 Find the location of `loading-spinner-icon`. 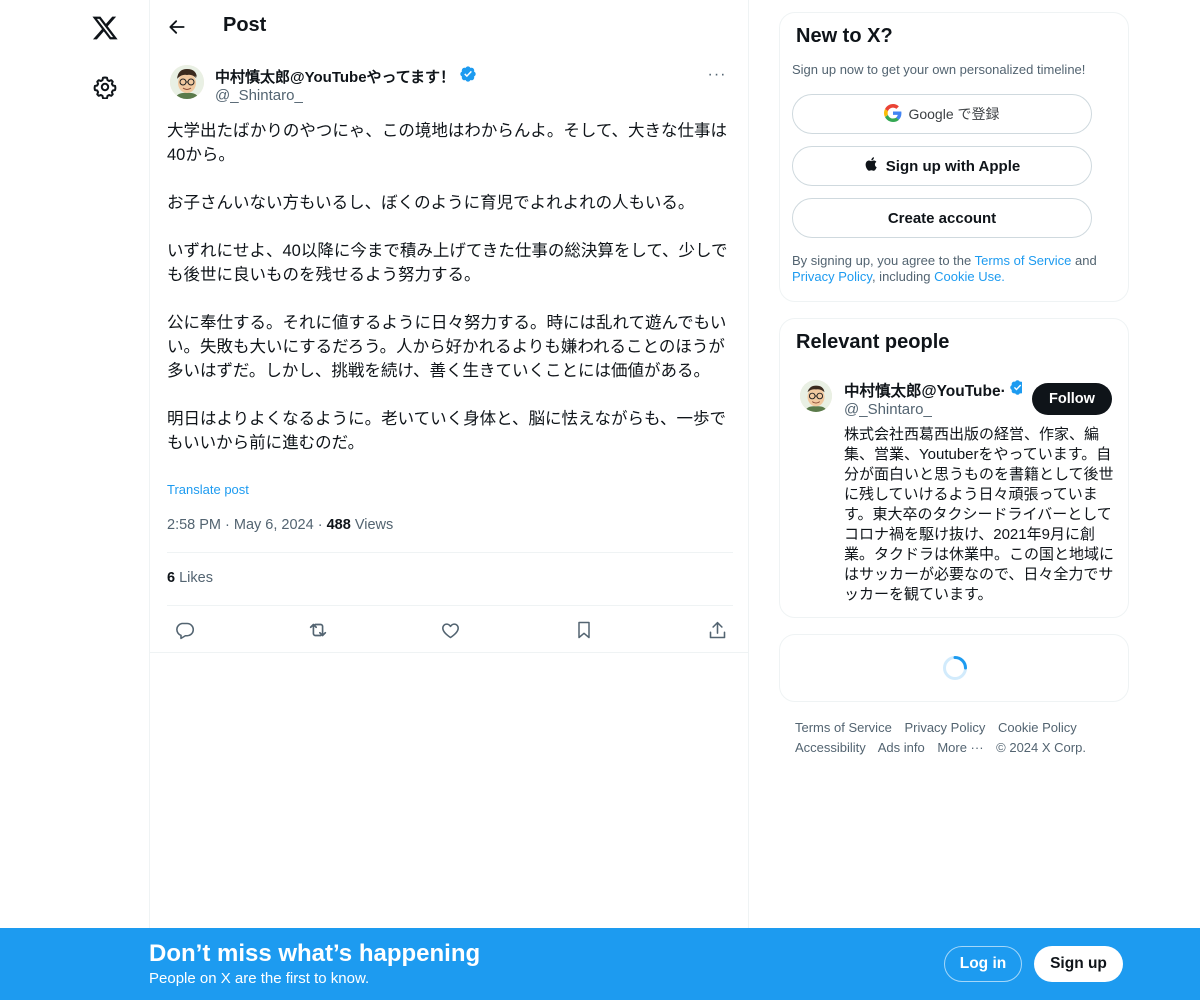

loading-spinner-icon is located at coordinates (955, 668).